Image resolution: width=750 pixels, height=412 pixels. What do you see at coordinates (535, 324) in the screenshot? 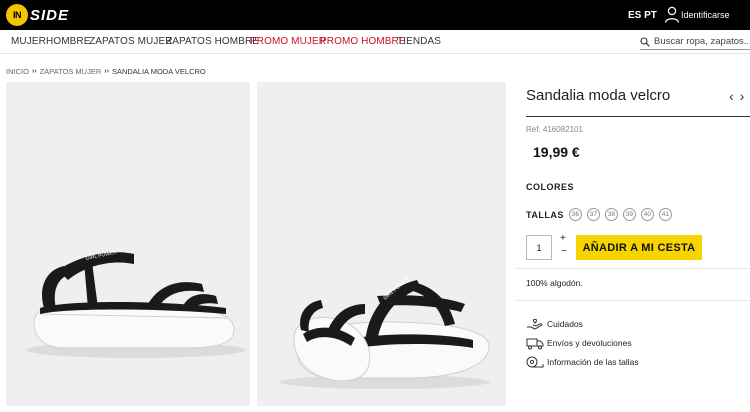
I see `care-hand-icon` at bounding box center [535, 324].